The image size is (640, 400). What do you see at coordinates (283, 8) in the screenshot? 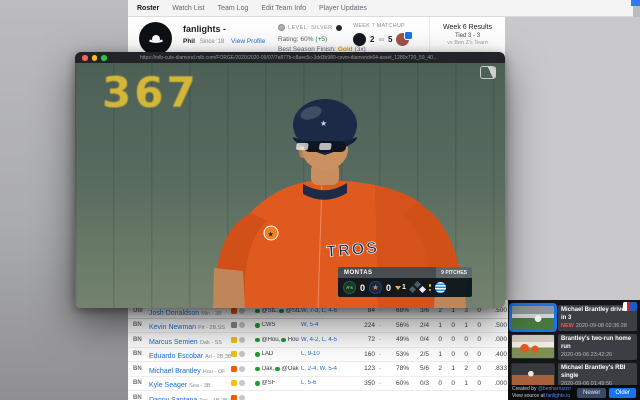
I see `tab-edit-team-info: Edit Team Info` at bounding box center [283, 8].